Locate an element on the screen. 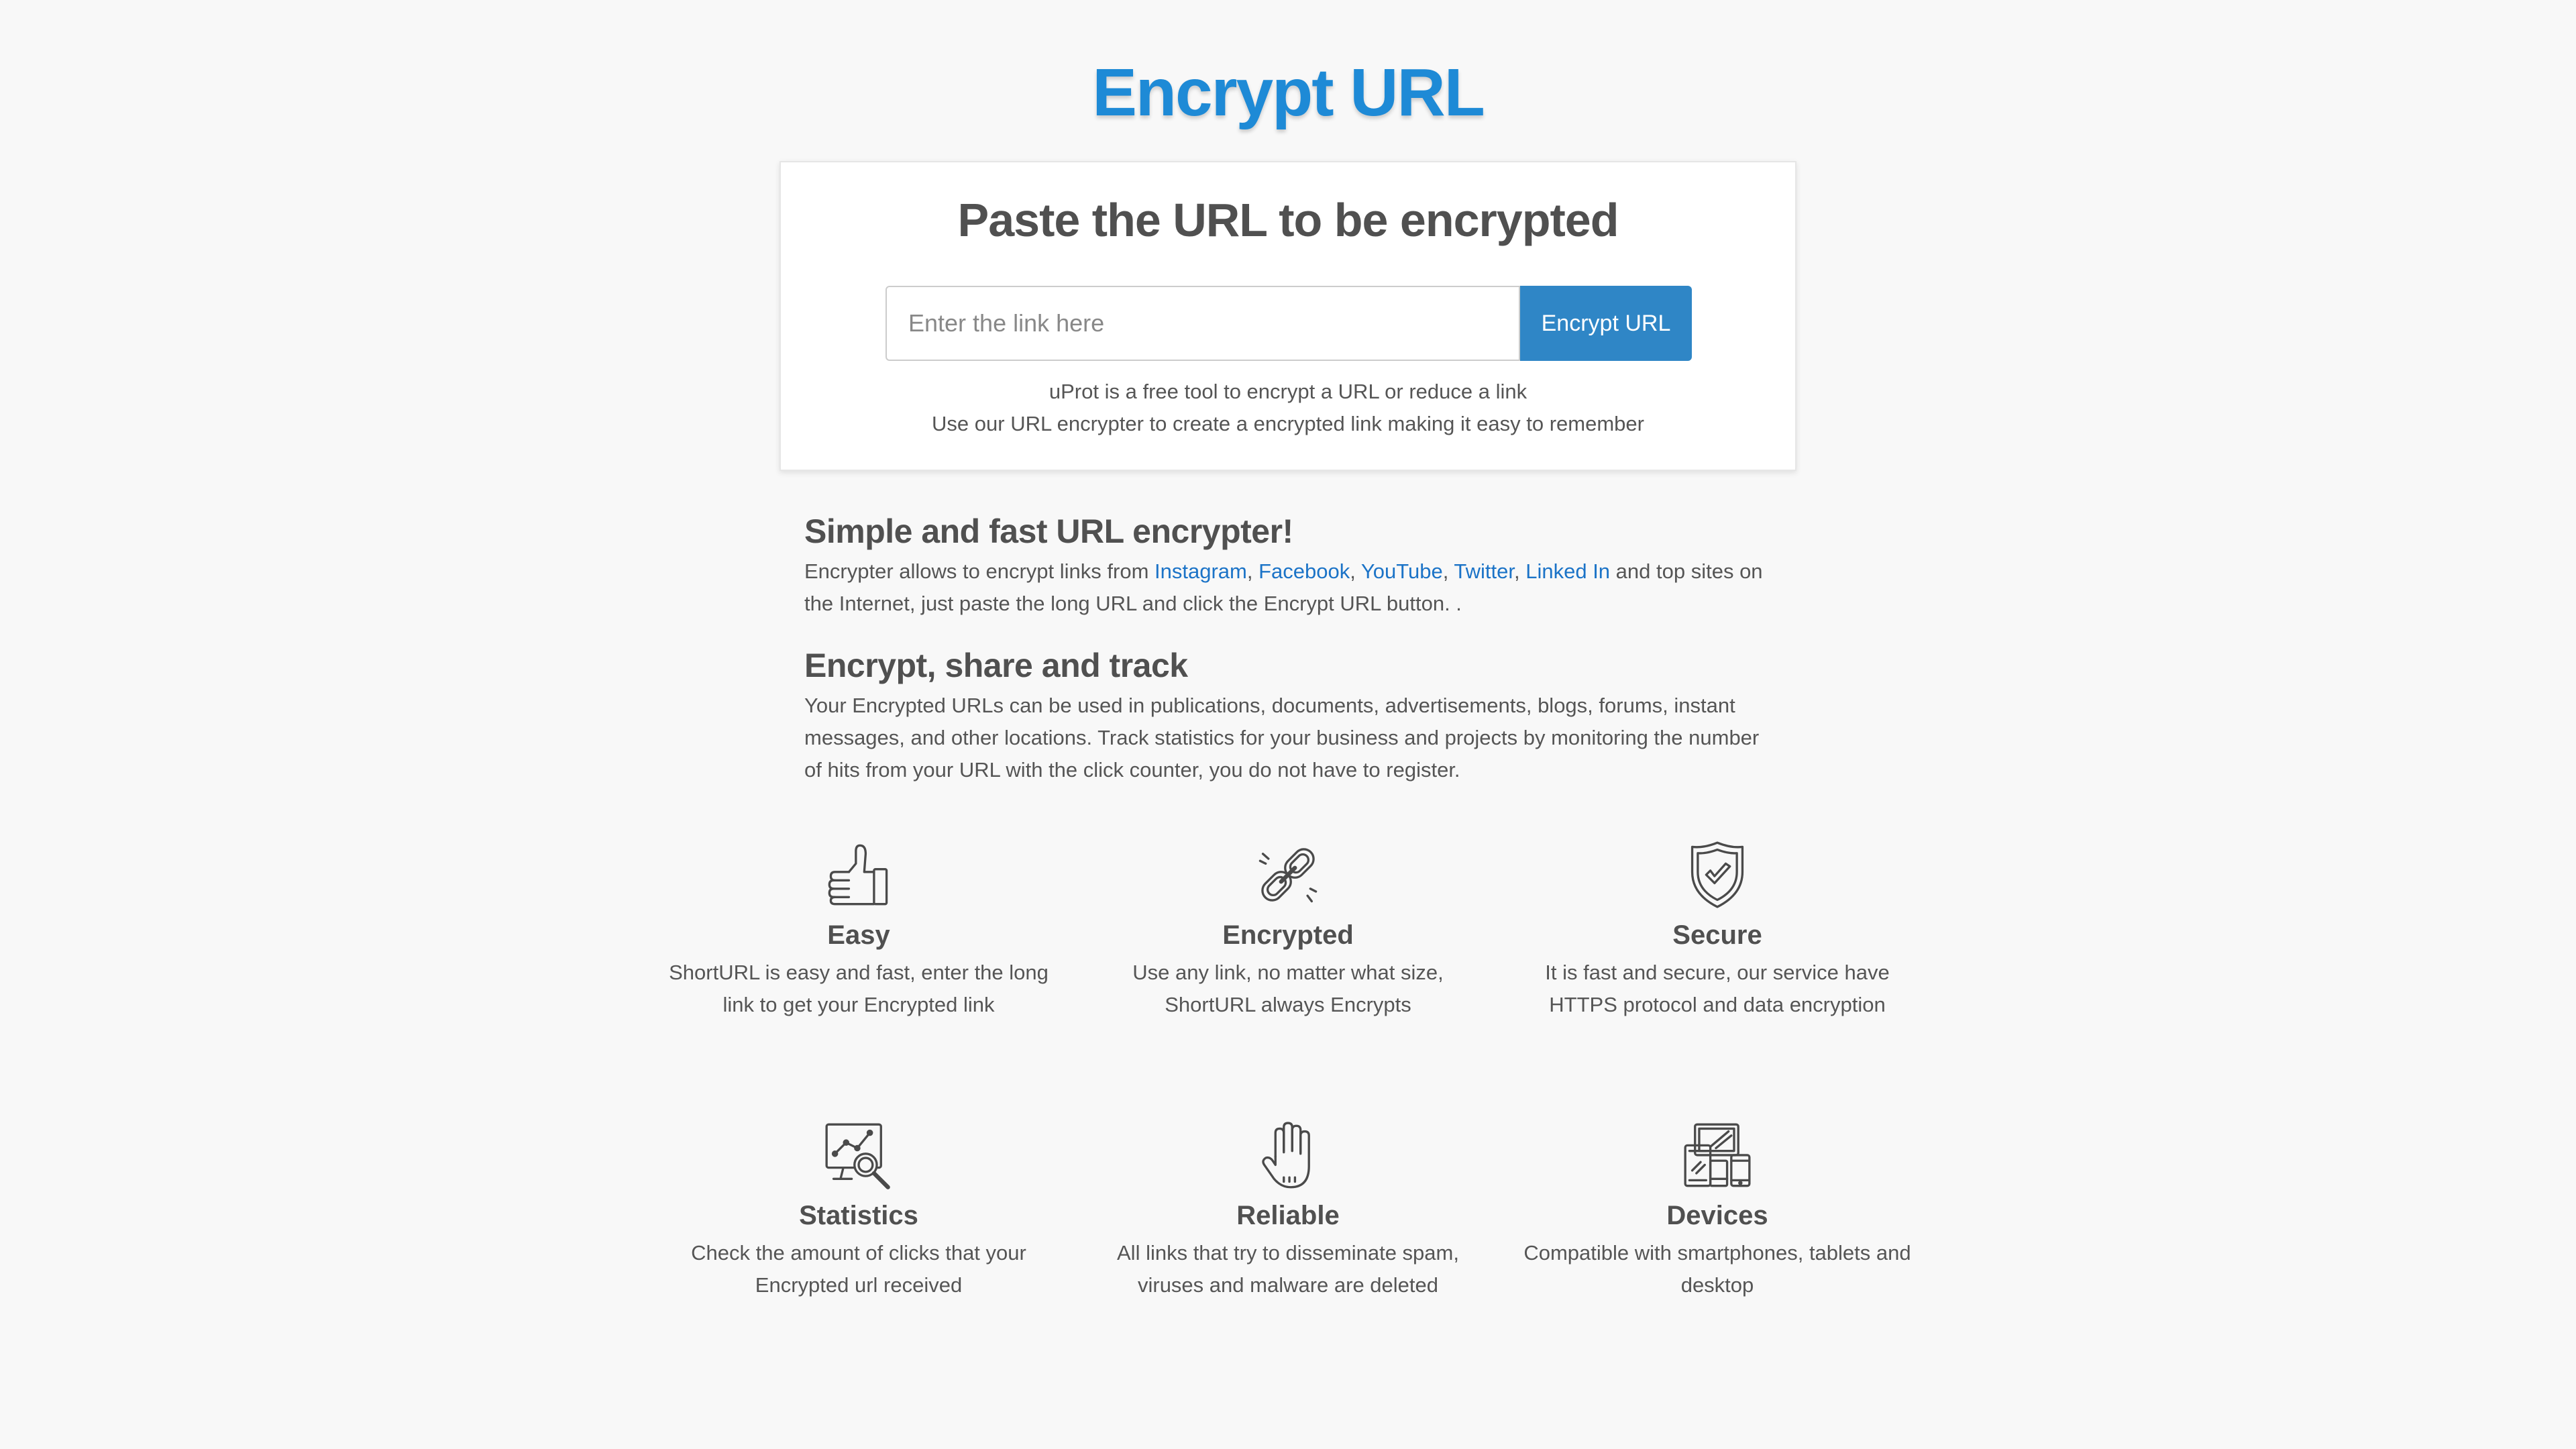  link-twitter: Twitter is located at coordinates (1484, 571).